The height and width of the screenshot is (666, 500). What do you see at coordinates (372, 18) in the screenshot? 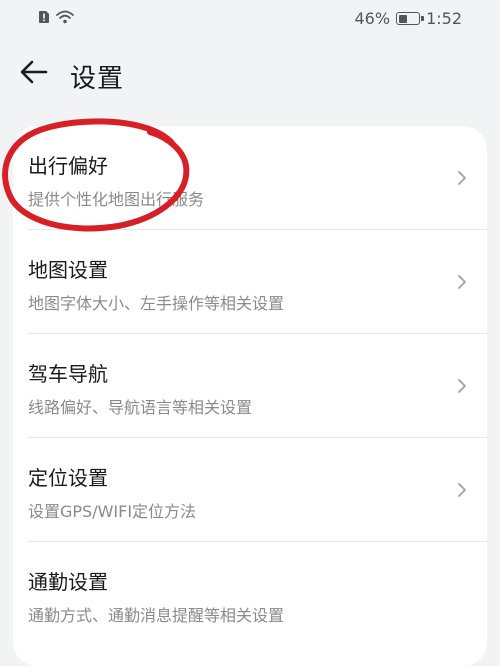
I see `battery-percent: 46%` at bounding box center [372, 18].